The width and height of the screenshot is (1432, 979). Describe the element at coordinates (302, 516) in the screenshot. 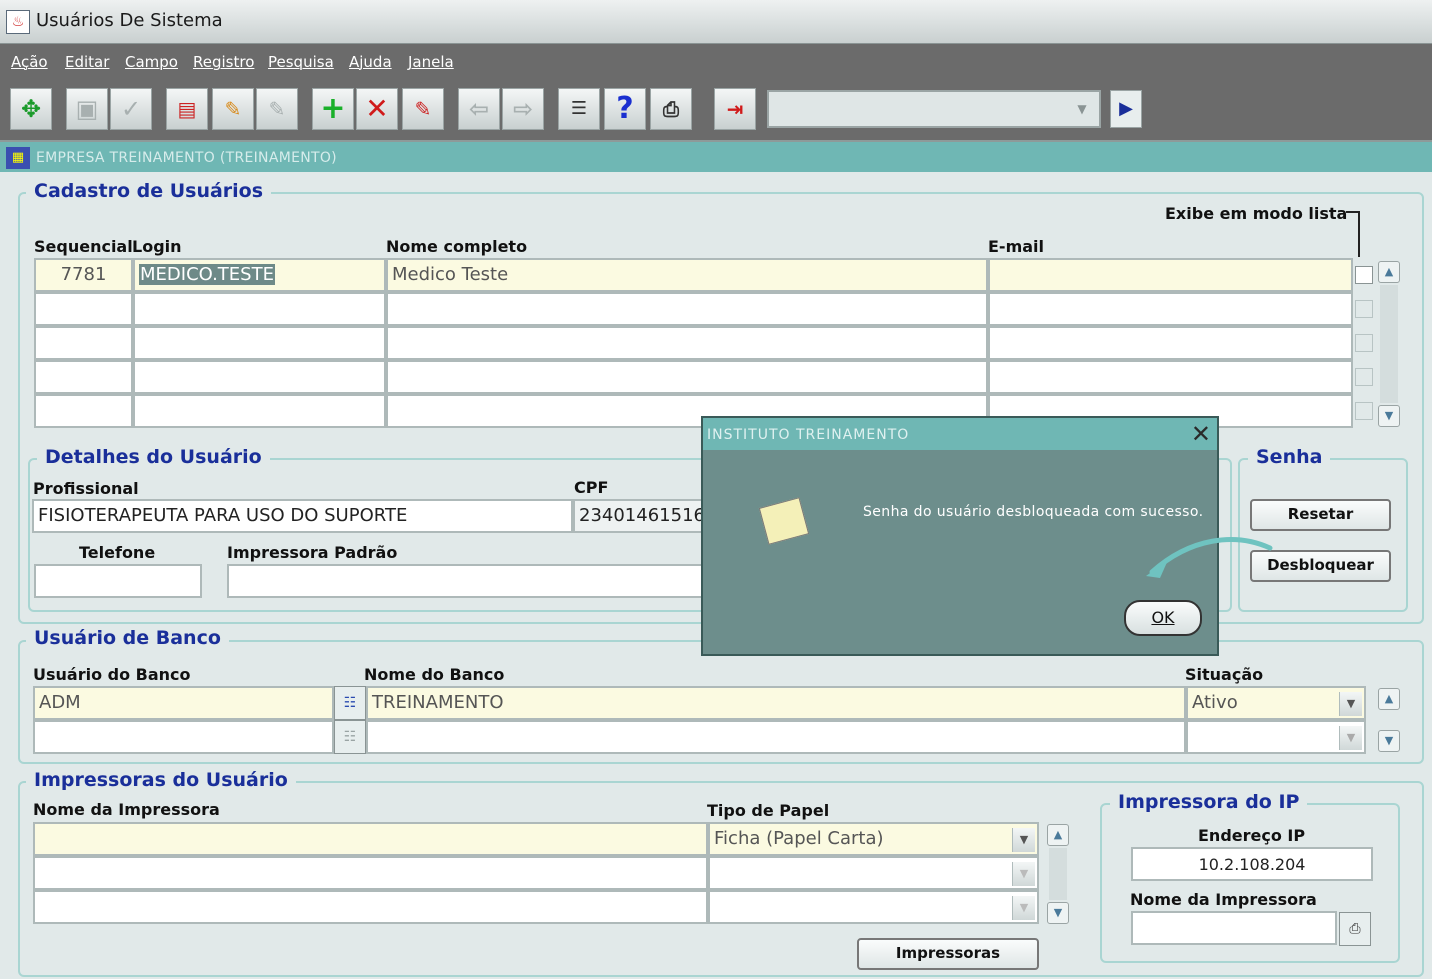

I see `profissional-field: FISIOTERAPEUTA PARA USO DO SUPORTE` at that location.